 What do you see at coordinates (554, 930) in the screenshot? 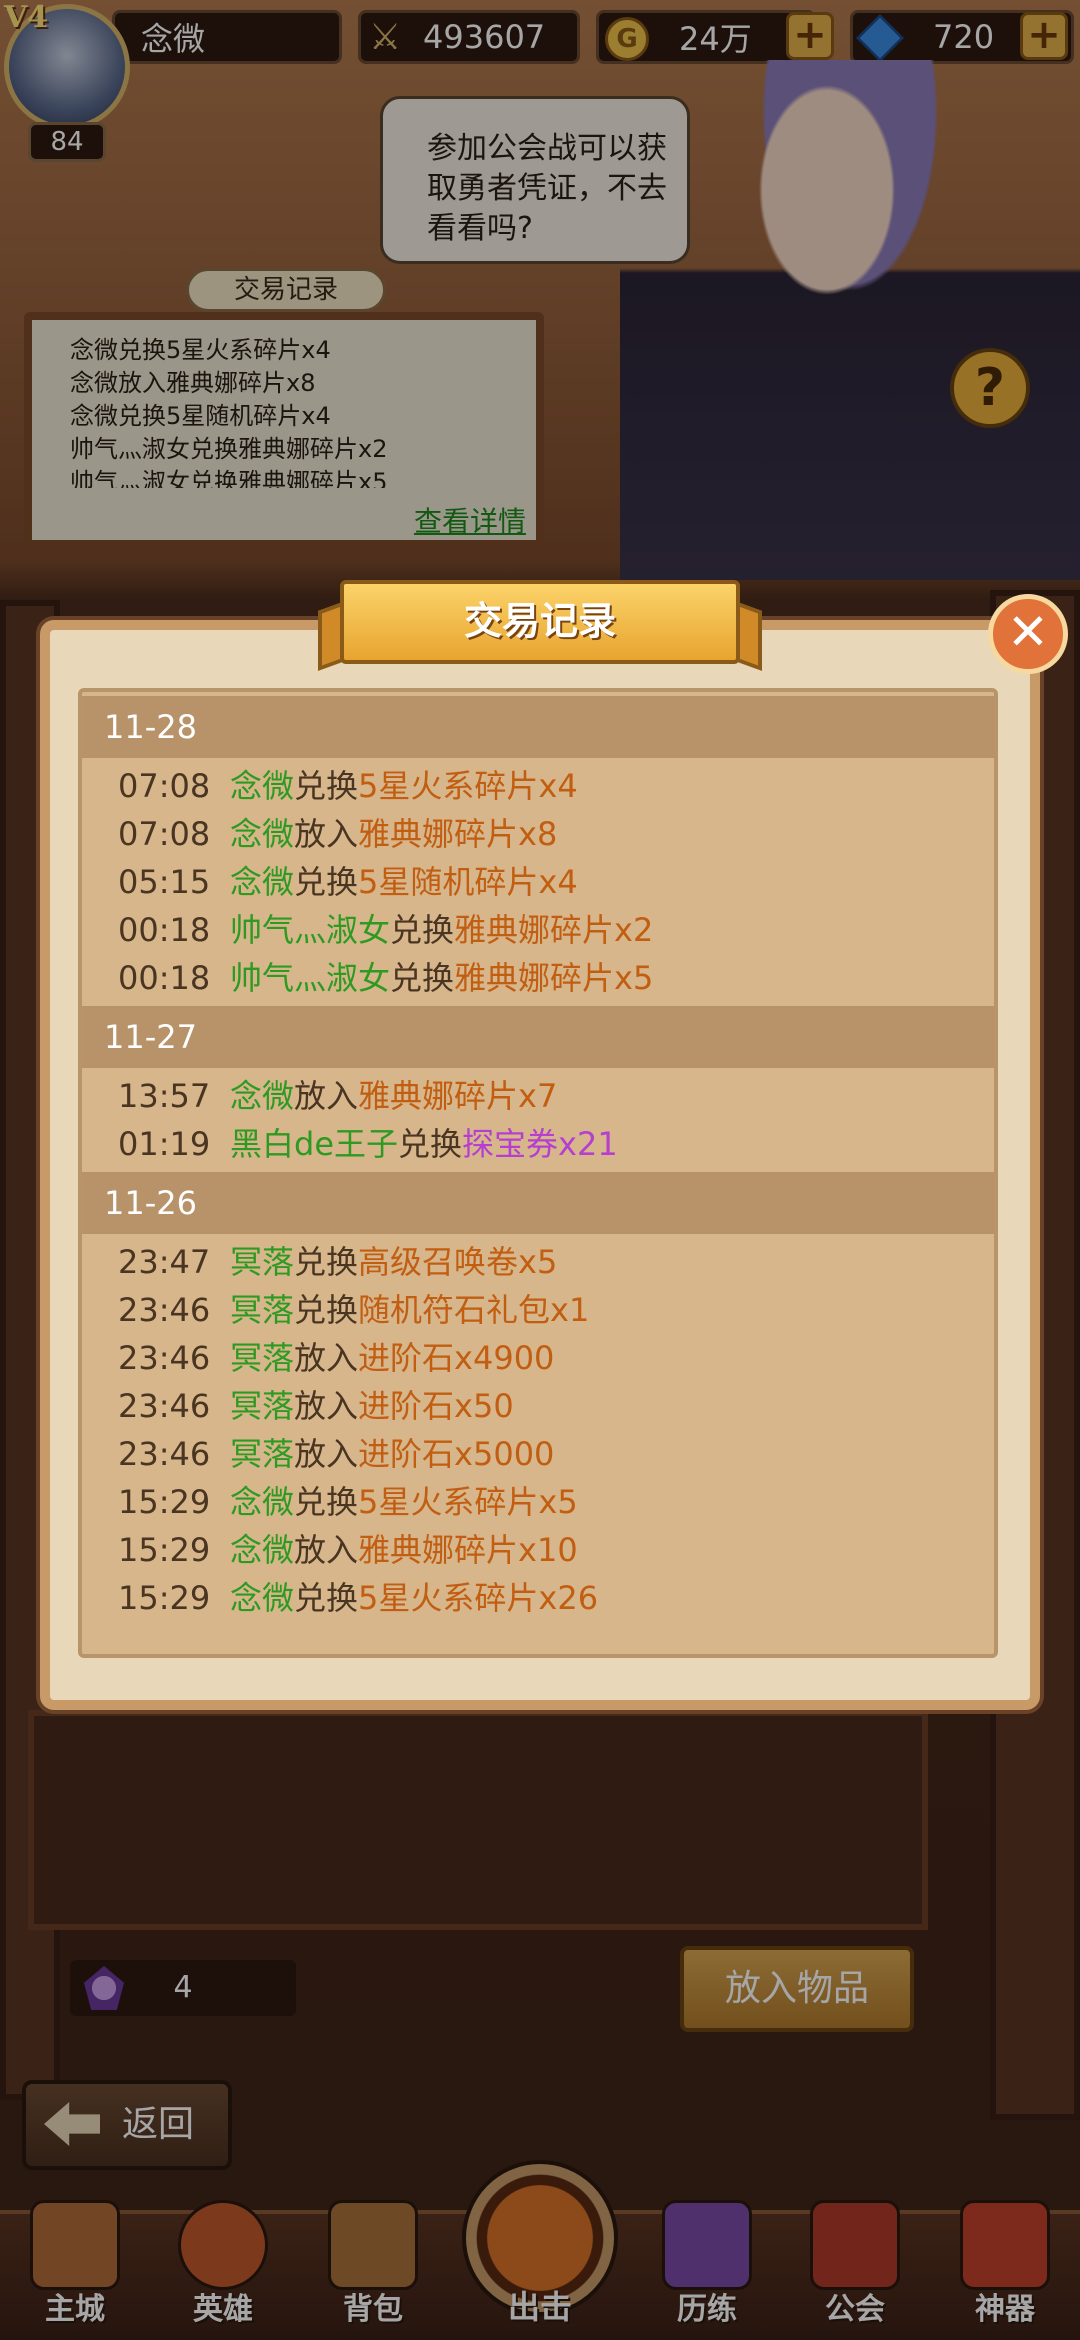
I see `record-item: 雅典娜碎片x2` at bounding box center [554, 930].